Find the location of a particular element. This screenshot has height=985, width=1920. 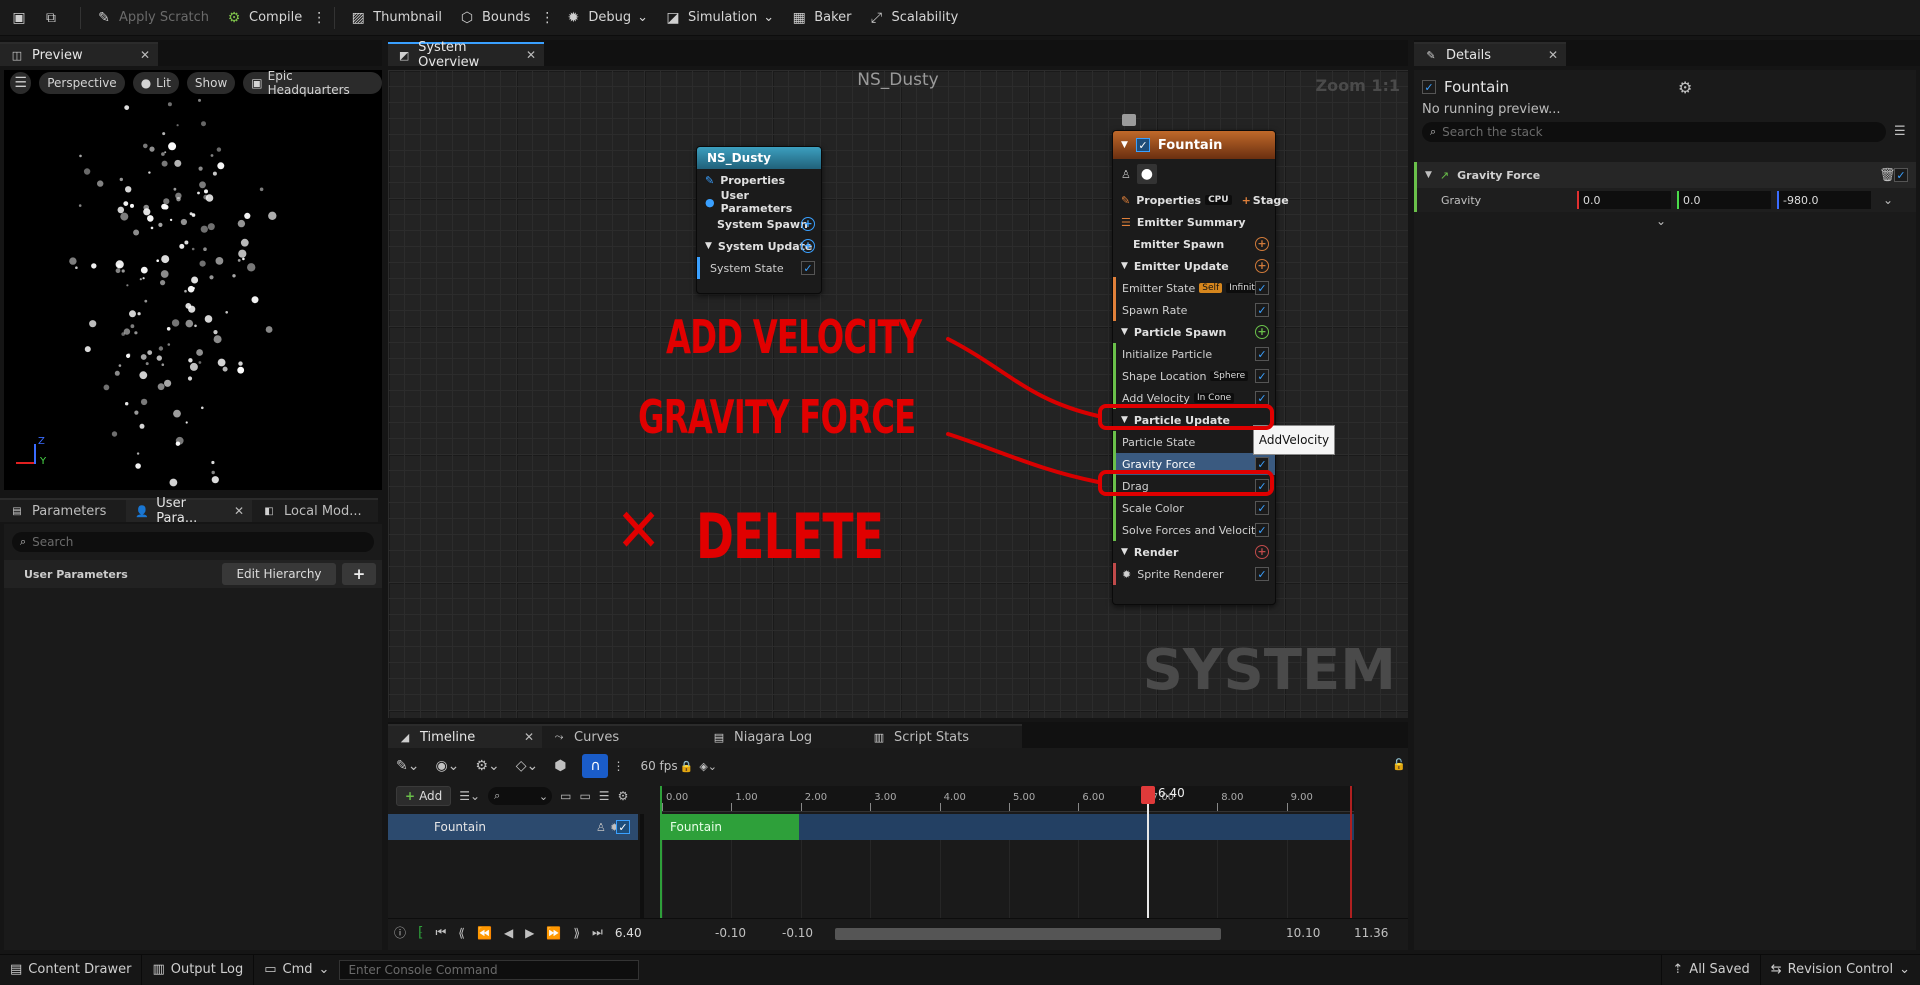

working-range-end: 10.10 is located at coordinates (1303, 933).